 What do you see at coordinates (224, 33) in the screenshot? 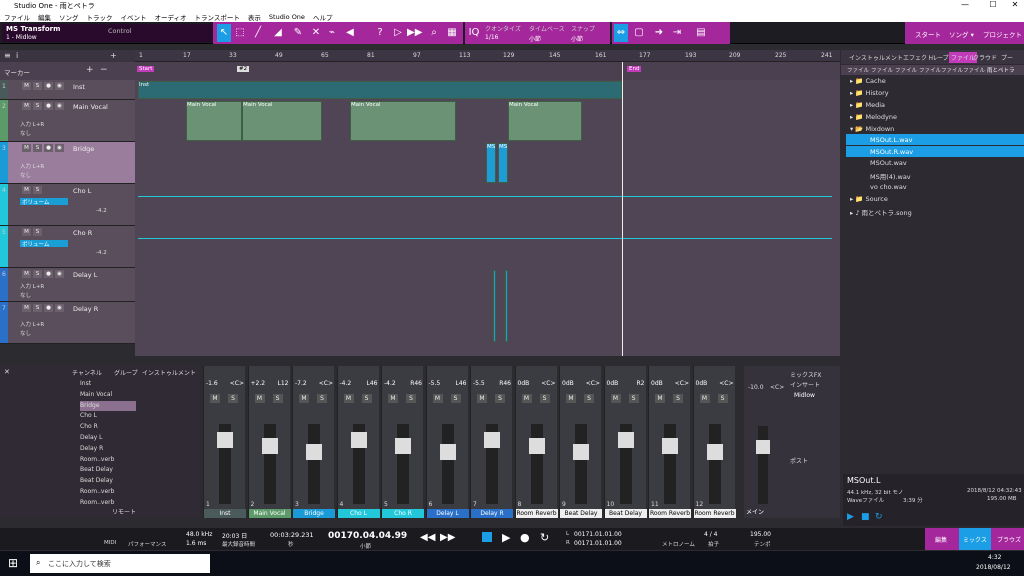
I see `arrow-tool-icon: ↖` at bounding box center [224, 33].